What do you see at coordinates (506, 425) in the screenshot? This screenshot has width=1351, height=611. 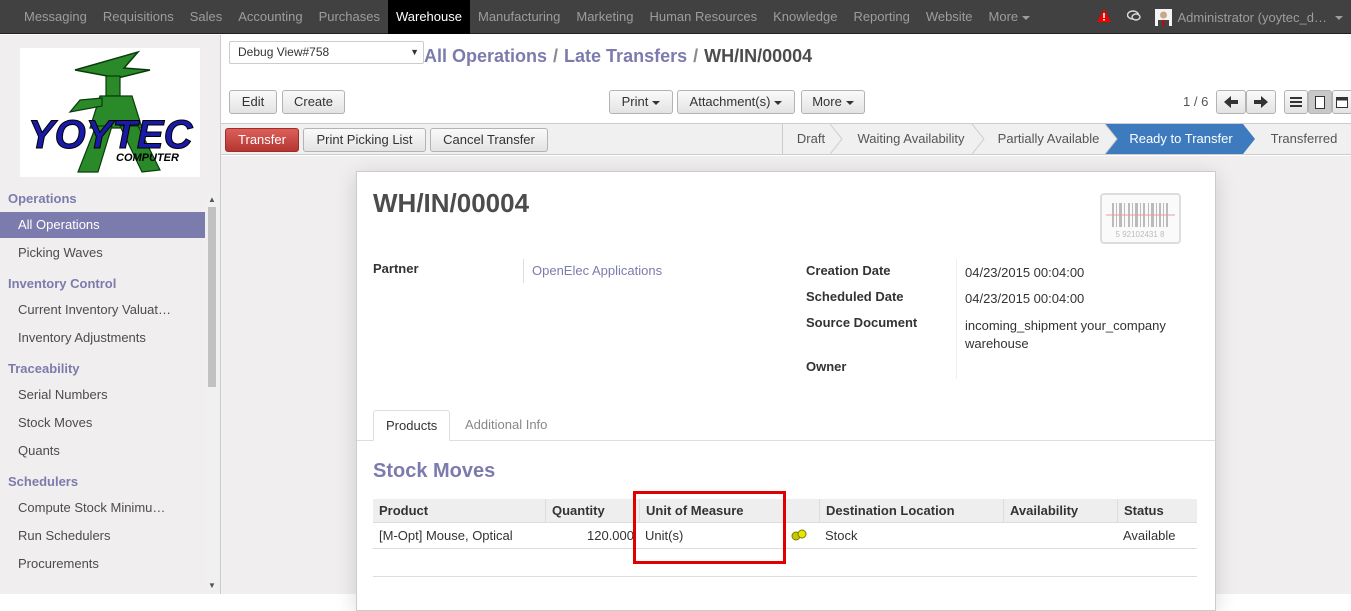 I see `tab-additional-info: Additional Info` at bounding box center [506, 425].